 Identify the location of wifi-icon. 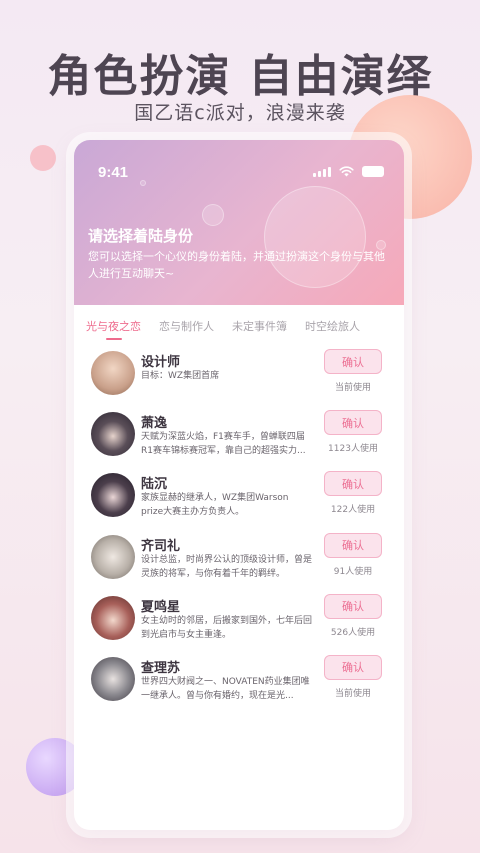
(346, 171).